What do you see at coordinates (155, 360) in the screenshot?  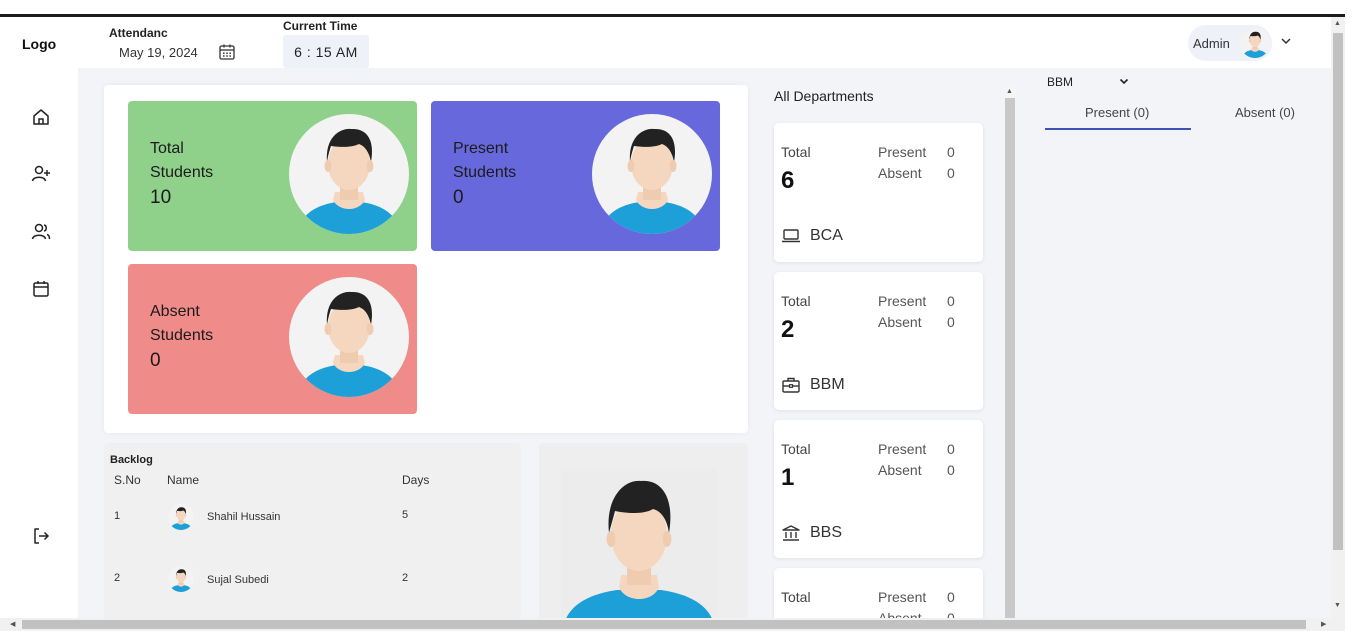 I see `absent-students-value: 0` at bounding box center [155, 360].